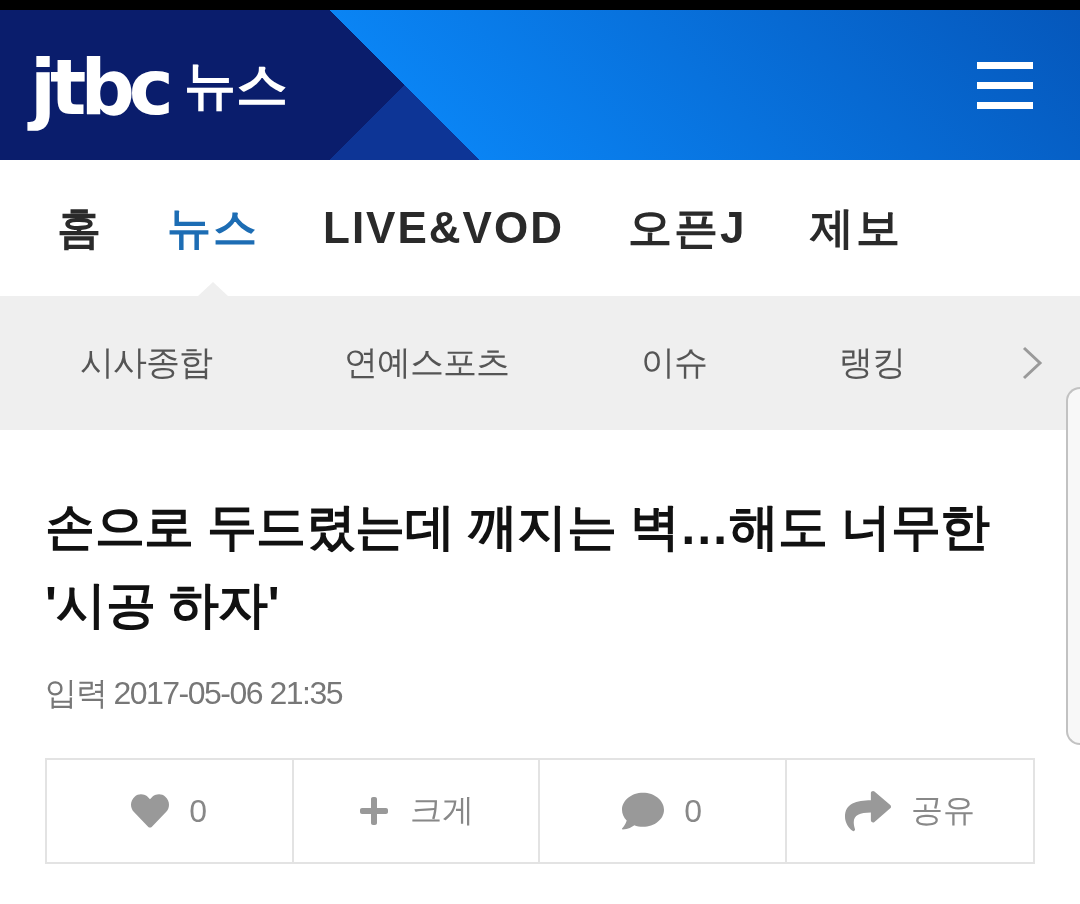 This screenshot has width=1080, height=904. Describe the element at coordinates (150, 811) in the screenshot. I see `heart-icon` at that location.